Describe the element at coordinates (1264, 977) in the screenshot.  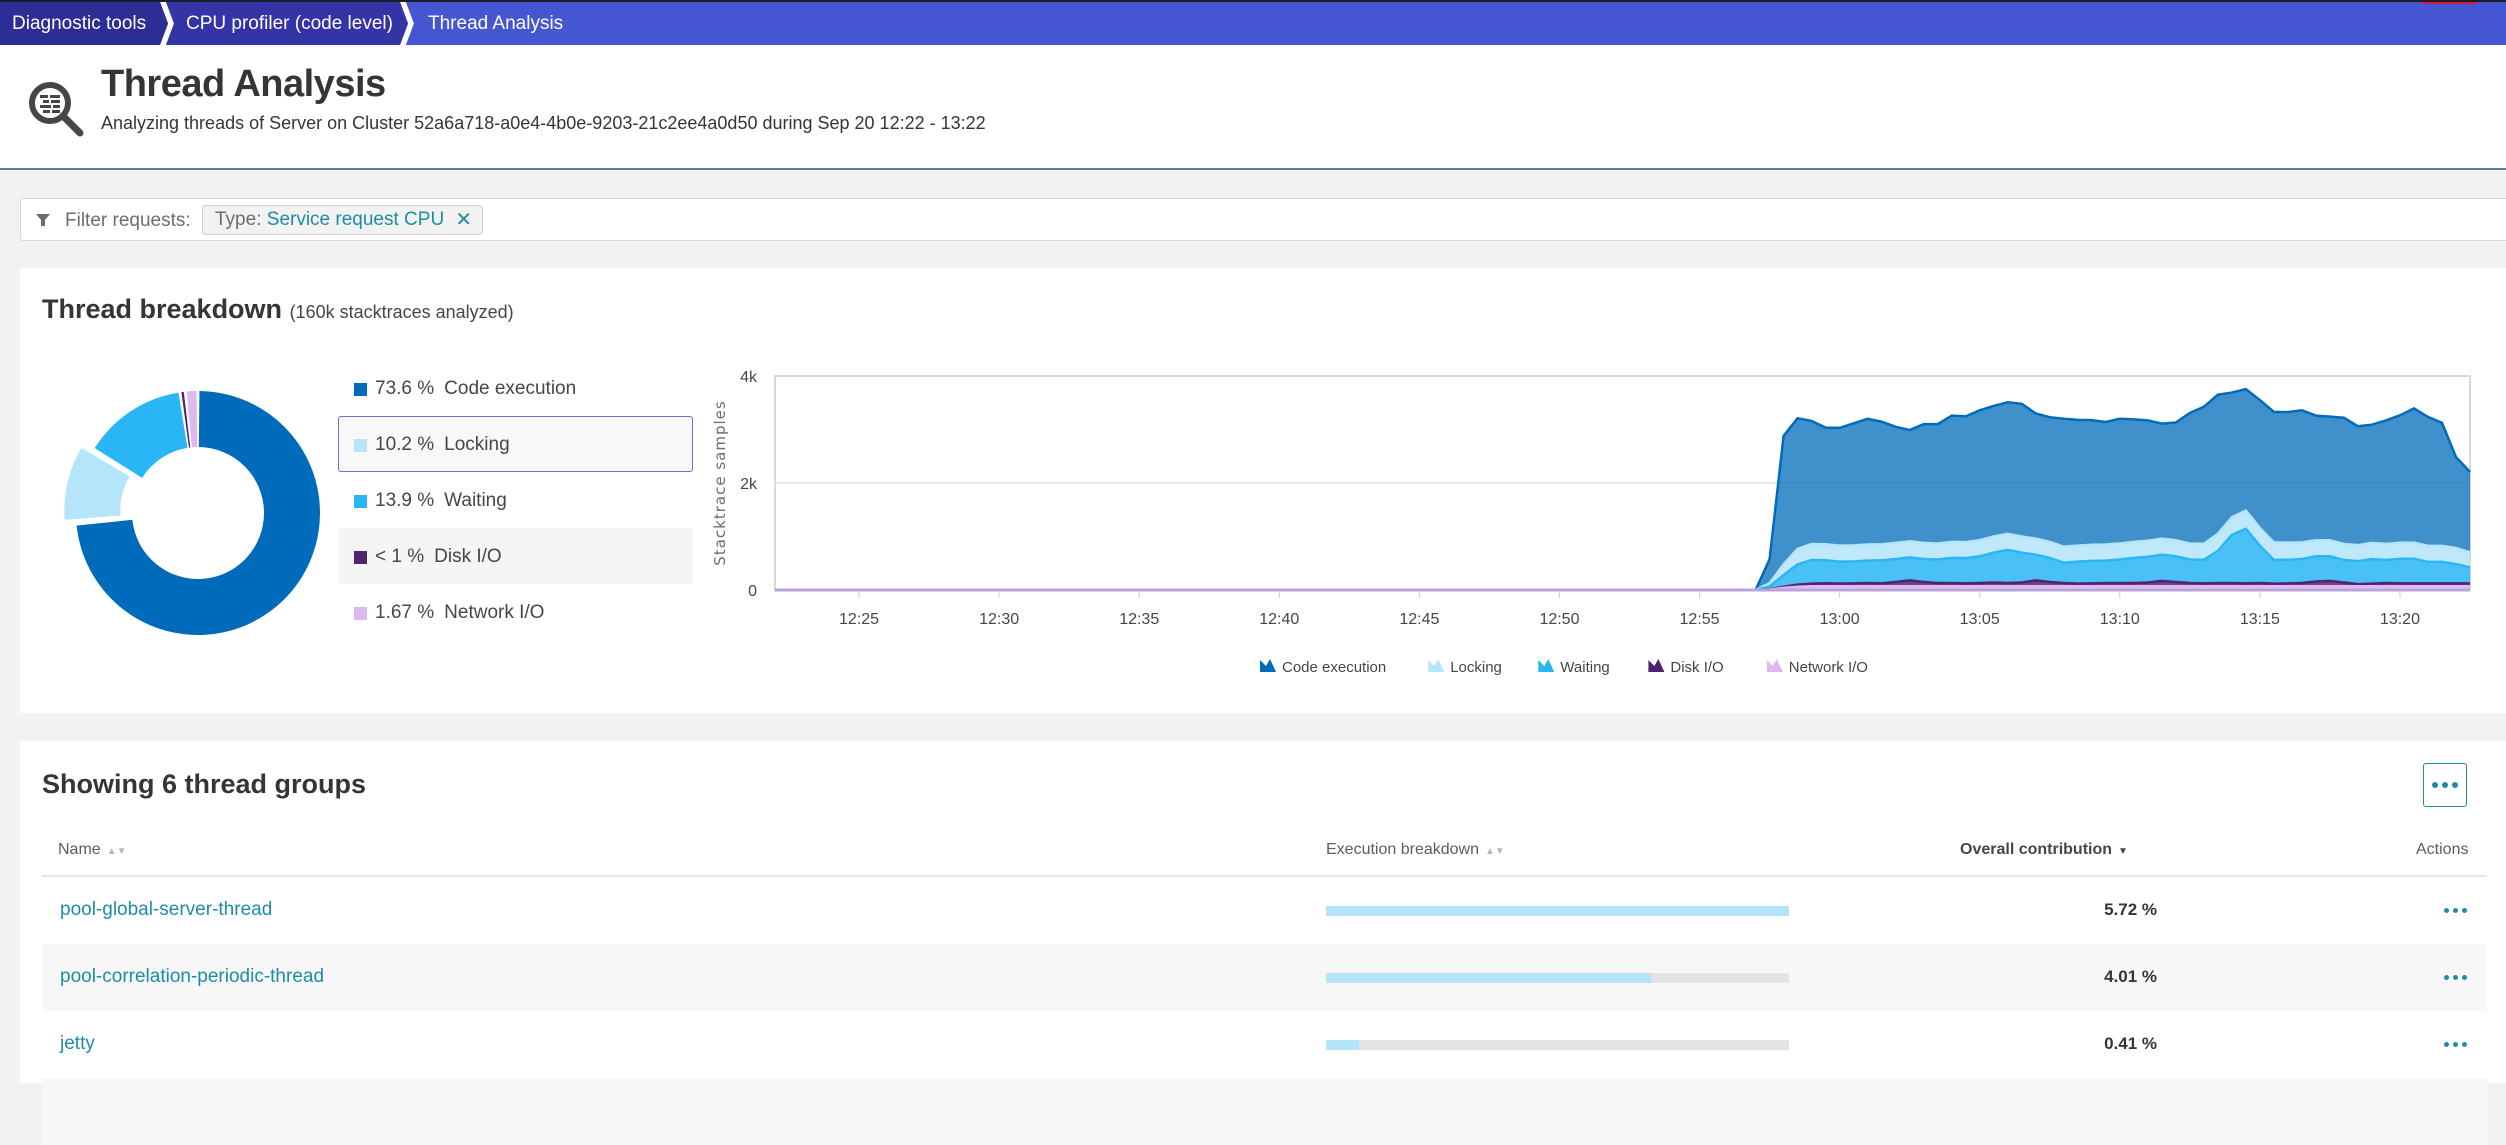
I see `table-row: pool-correlation-periodic-thread 4.01 %` at that location.